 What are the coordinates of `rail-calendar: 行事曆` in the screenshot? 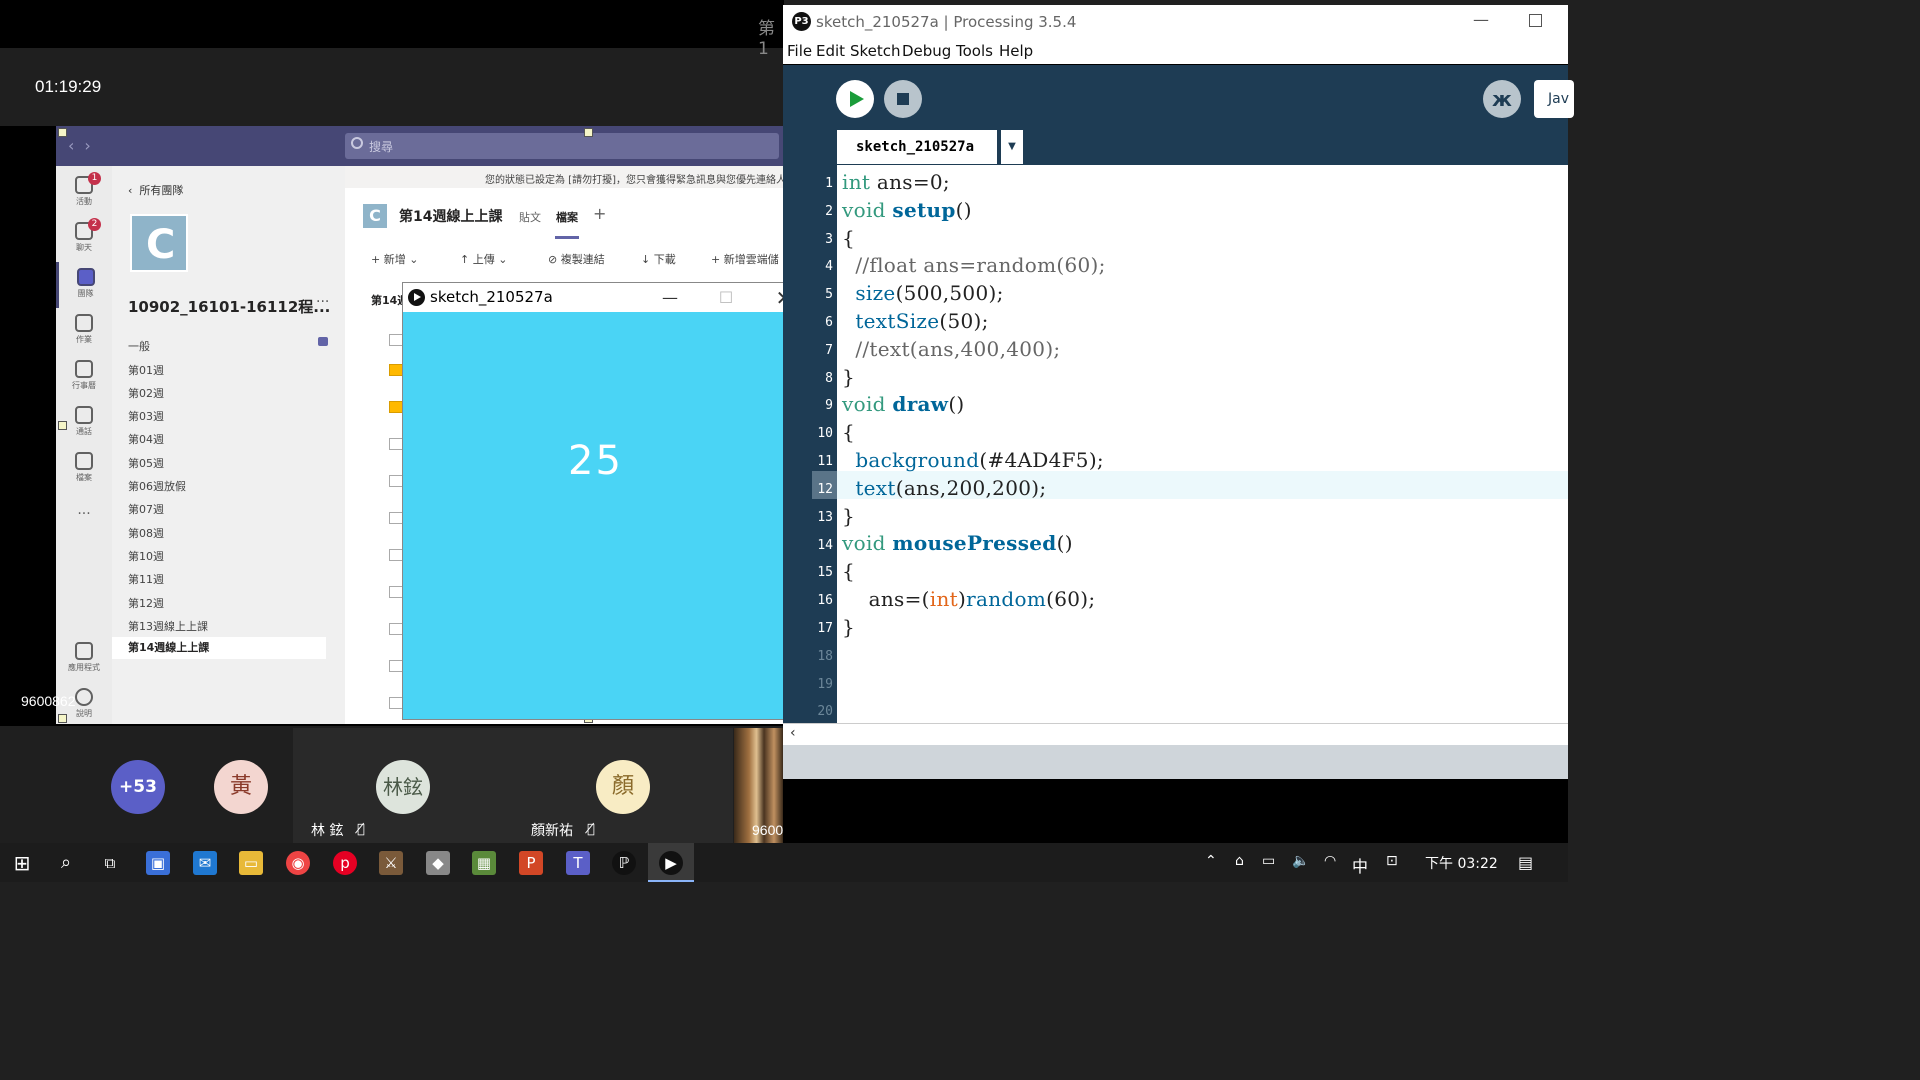 It's located at (84, 377).